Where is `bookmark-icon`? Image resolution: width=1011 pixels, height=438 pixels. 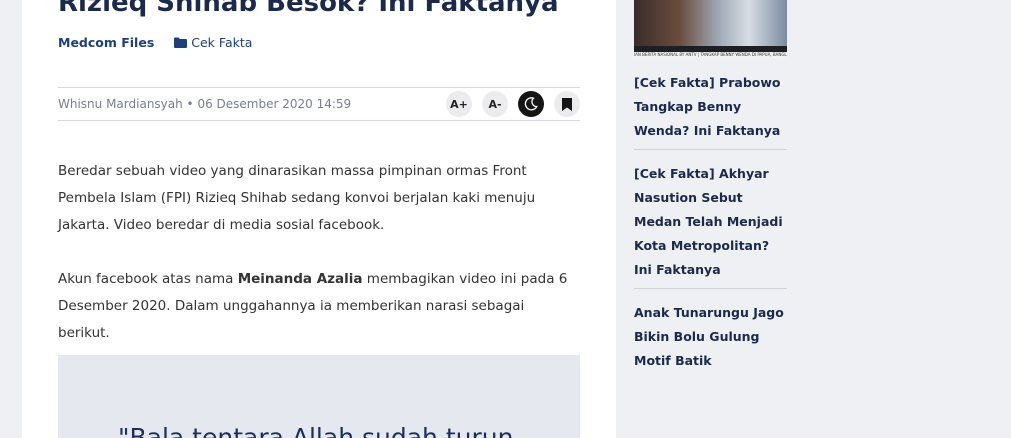 bookmark-icon is located at coordinates (567, 104).